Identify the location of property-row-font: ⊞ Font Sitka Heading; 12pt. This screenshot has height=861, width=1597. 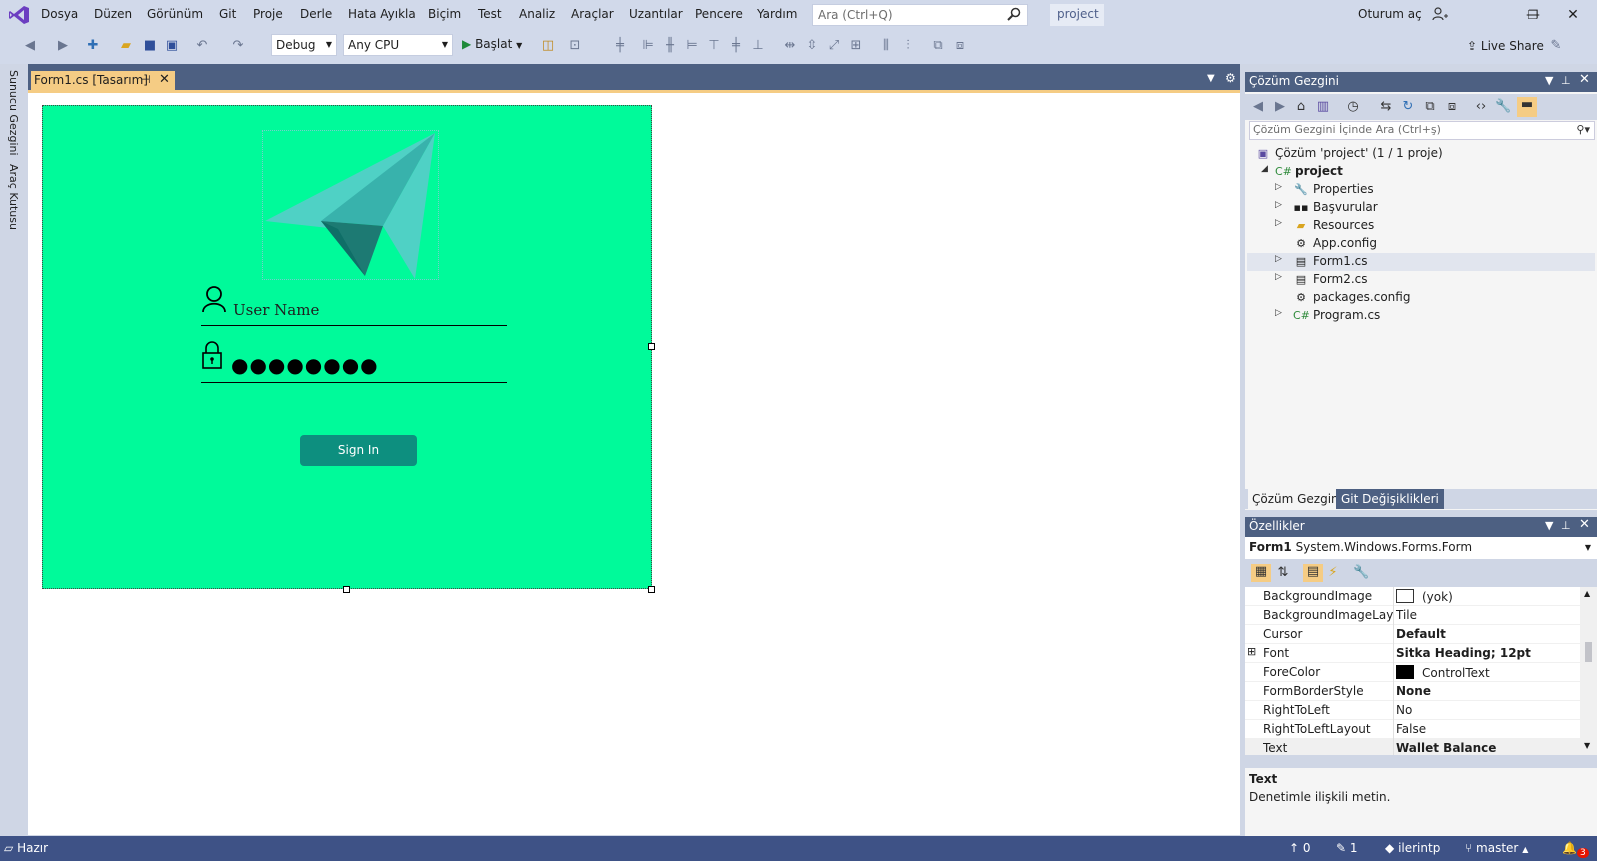
(1412, 653).